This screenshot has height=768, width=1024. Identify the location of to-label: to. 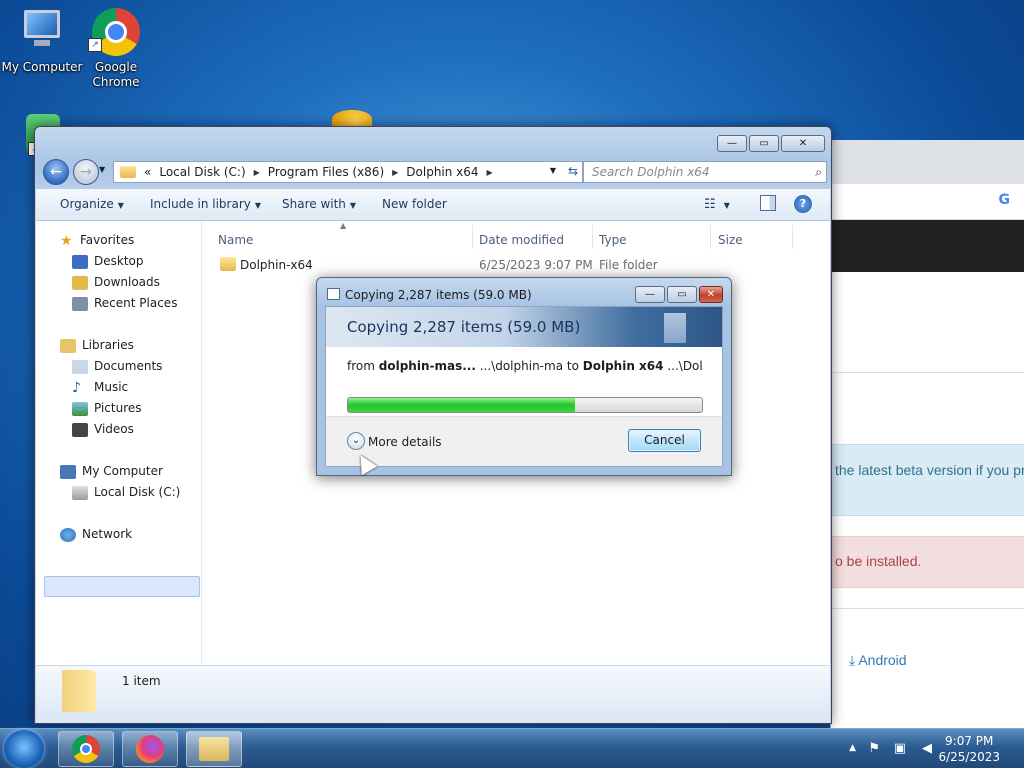
(572, 366).